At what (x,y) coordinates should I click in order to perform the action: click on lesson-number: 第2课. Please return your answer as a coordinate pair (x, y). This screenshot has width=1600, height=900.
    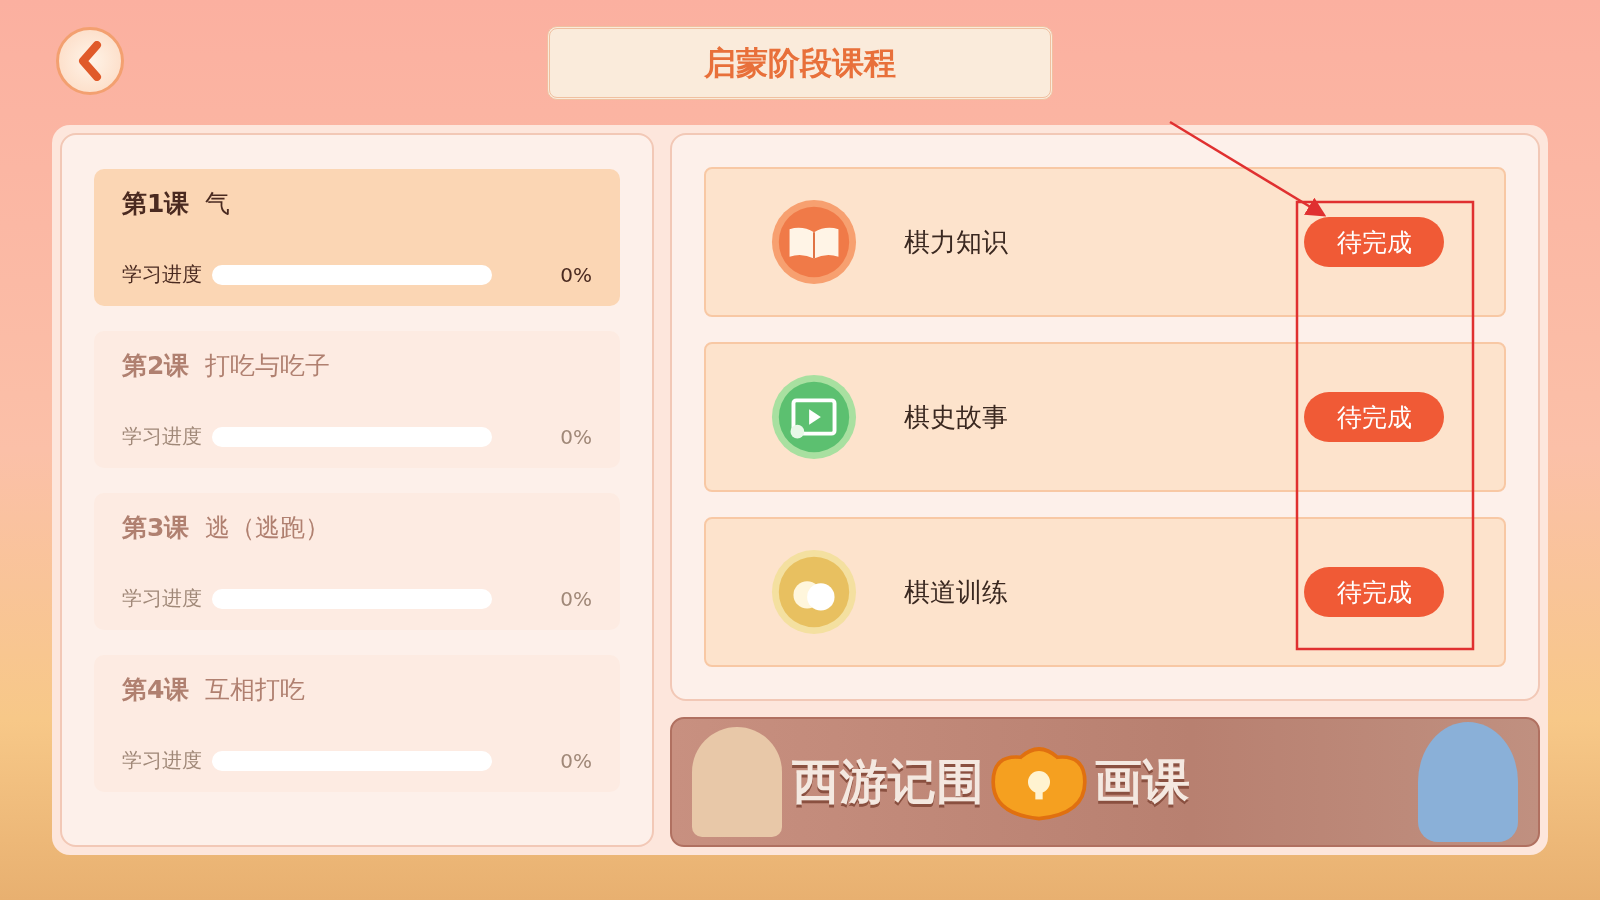
    Looking at the image, I should click on (156, 366).